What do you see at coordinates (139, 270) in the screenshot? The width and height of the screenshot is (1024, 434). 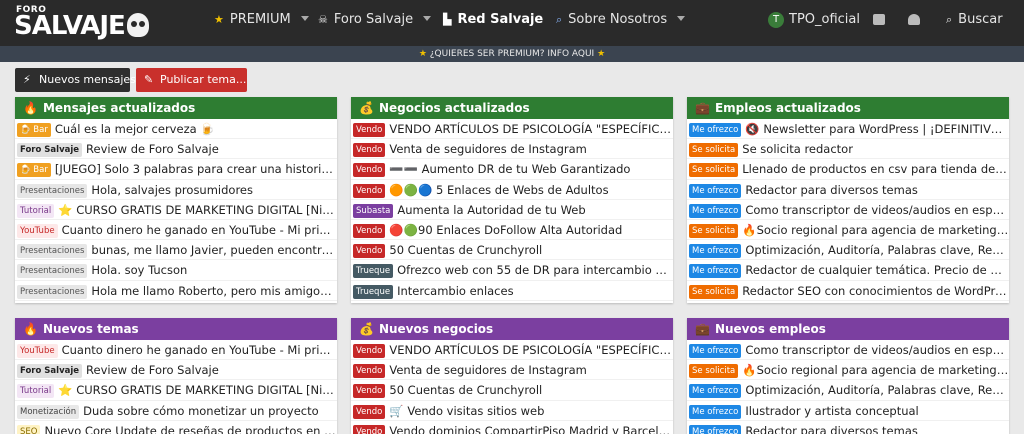 I see `thread-title-link: Hola. soy Tucson` at bounding box center [139, 270].